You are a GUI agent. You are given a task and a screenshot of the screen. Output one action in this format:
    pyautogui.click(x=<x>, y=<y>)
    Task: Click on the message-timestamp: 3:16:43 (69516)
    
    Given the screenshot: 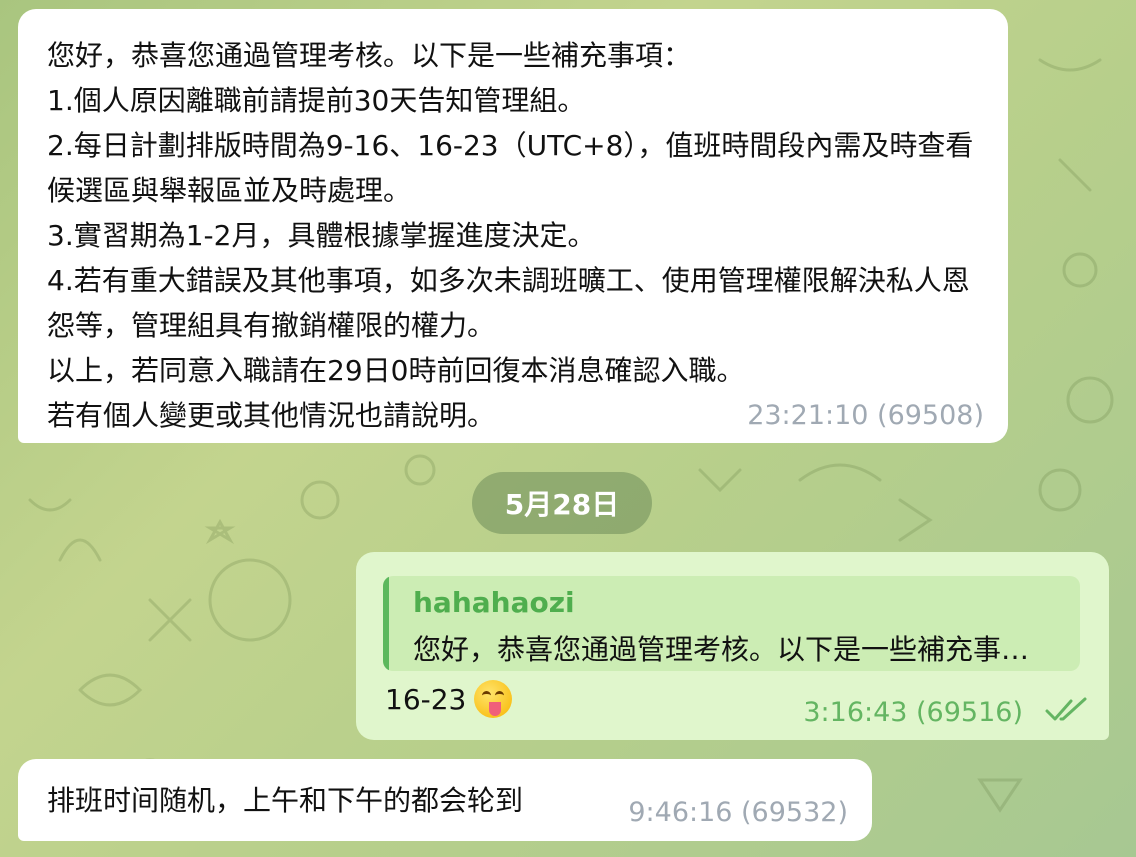 What is the action you would take?
    pyautogui.click(x=913, y=712)
    